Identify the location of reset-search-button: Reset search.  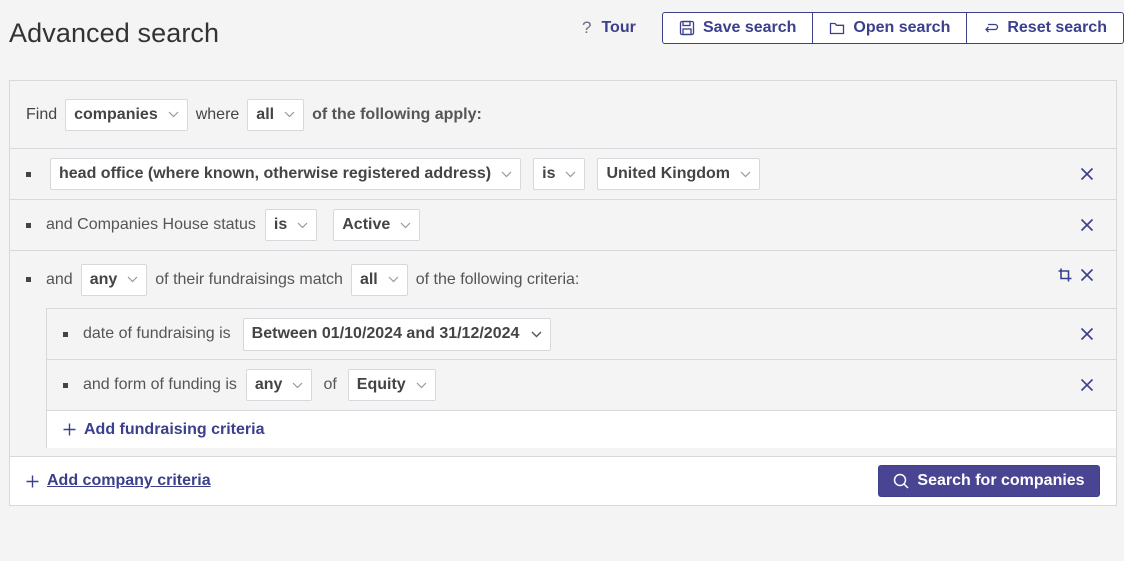
(1044, 28).